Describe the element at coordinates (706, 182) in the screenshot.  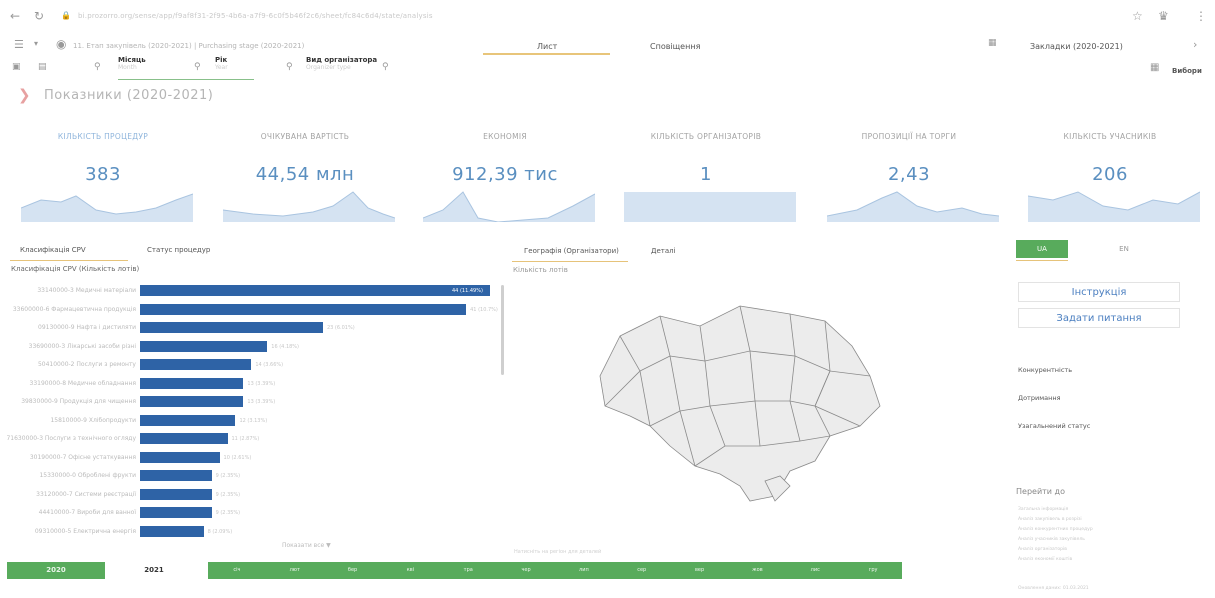
I see `kpi-organizers: КІЛЬКІСТЬ ОРГАНІЗАТОРІВ 1` at that location.